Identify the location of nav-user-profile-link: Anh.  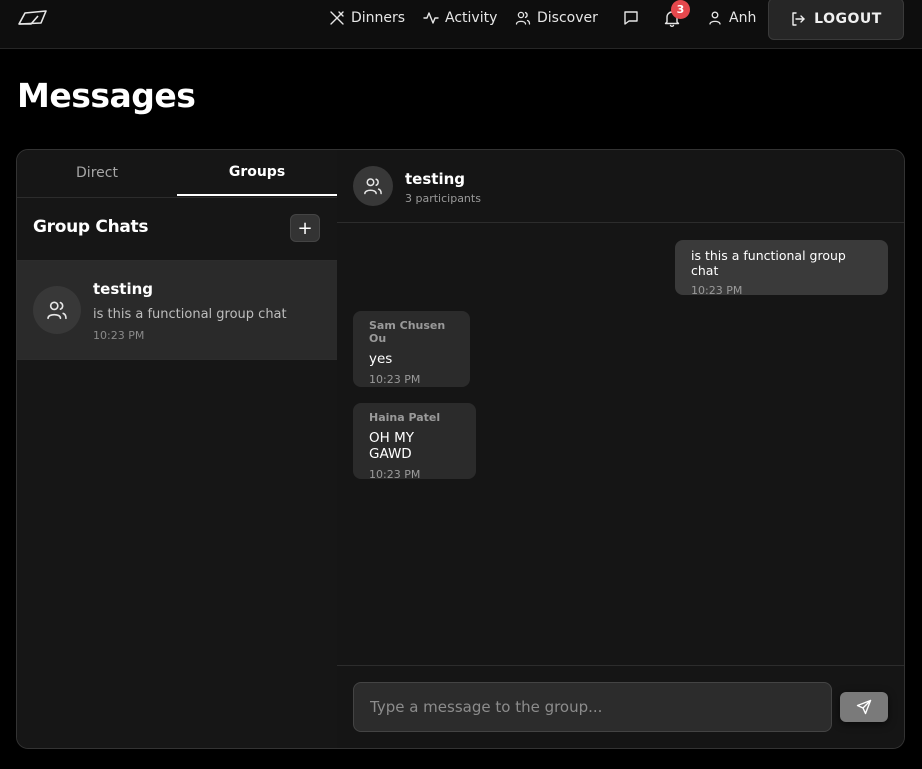
(731, 18).